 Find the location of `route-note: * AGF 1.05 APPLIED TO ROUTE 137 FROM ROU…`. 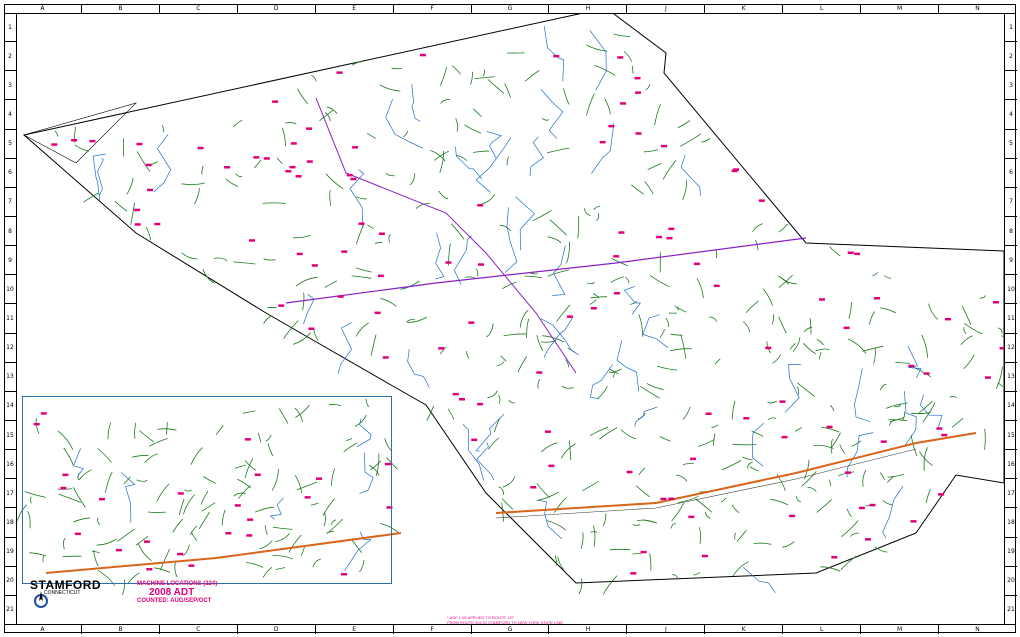

route-note: * AGF 1.05 APPLIED TO ROUTE 137 FROM ROU… is located at coordinates (505, 620).